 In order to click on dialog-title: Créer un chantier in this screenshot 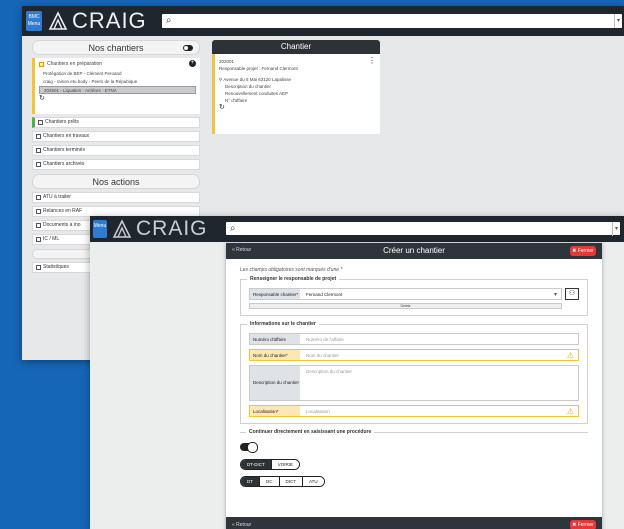, I will do `click(414, 250)`.